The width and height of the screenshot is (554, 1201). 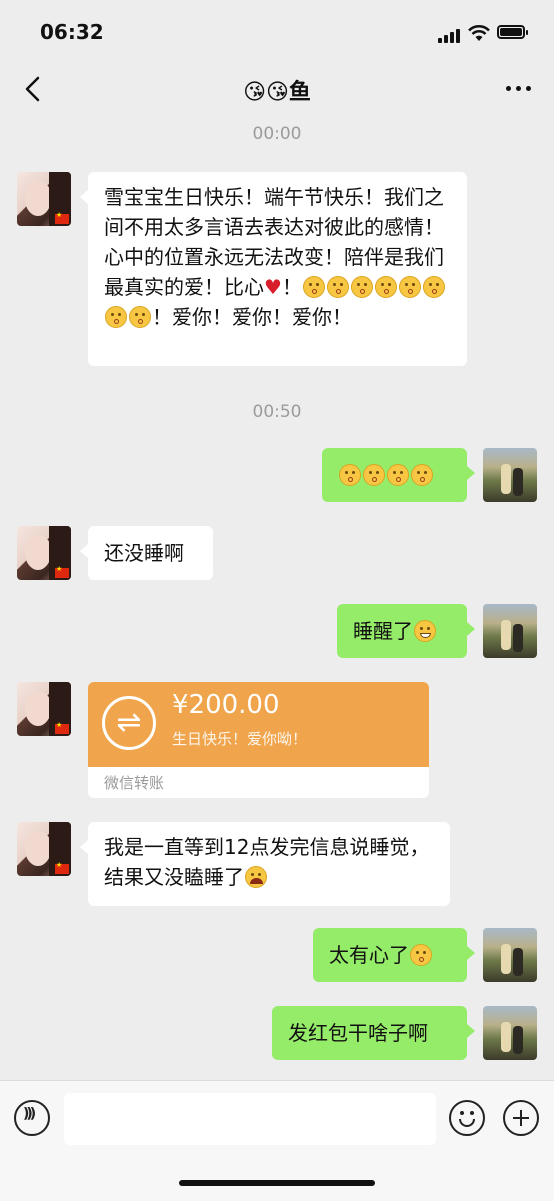 What do you see at coordinates (450, 35) in the screenshot?
I see `signal-icon` at bounding box center [450, 35].